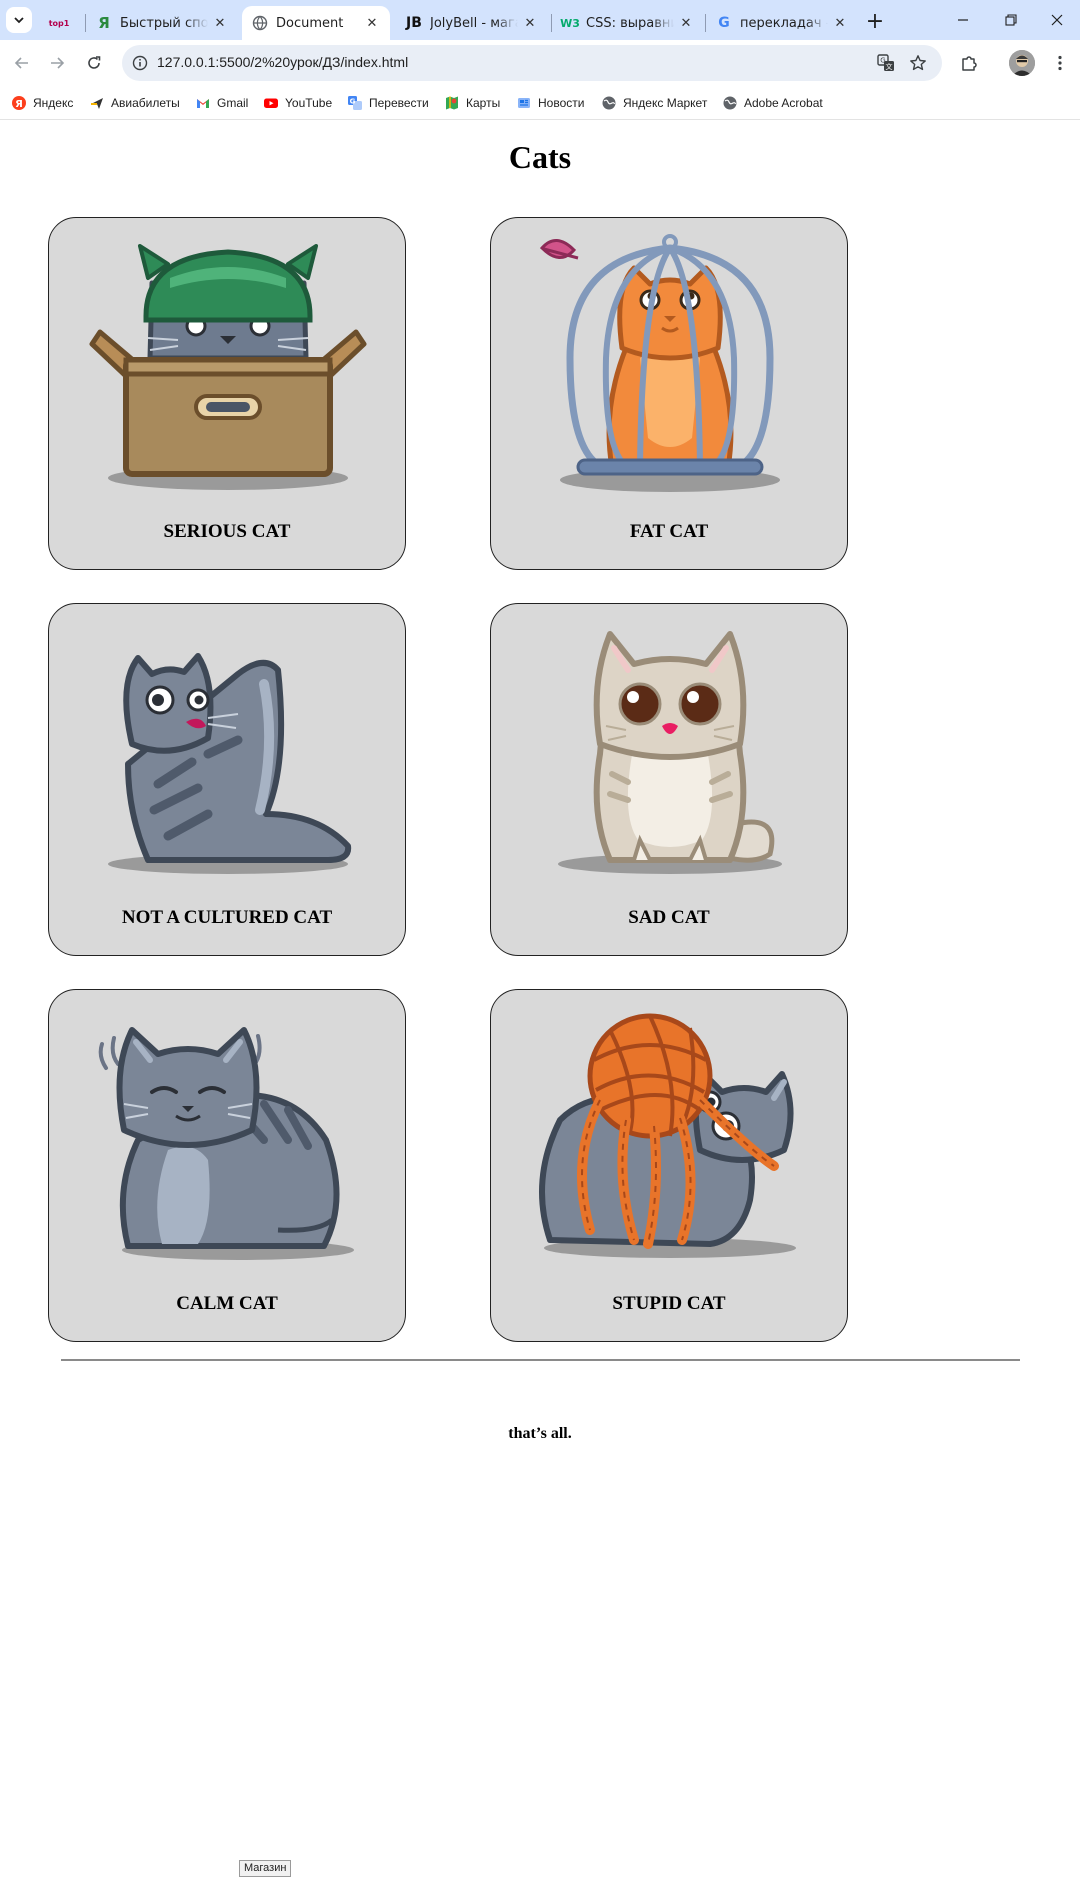 This screenshot has height=1880, width=1080. What do you see at coordinates (963, 20) in the screenshot?
I see `minimize-button` at bounding box center [963, 20].